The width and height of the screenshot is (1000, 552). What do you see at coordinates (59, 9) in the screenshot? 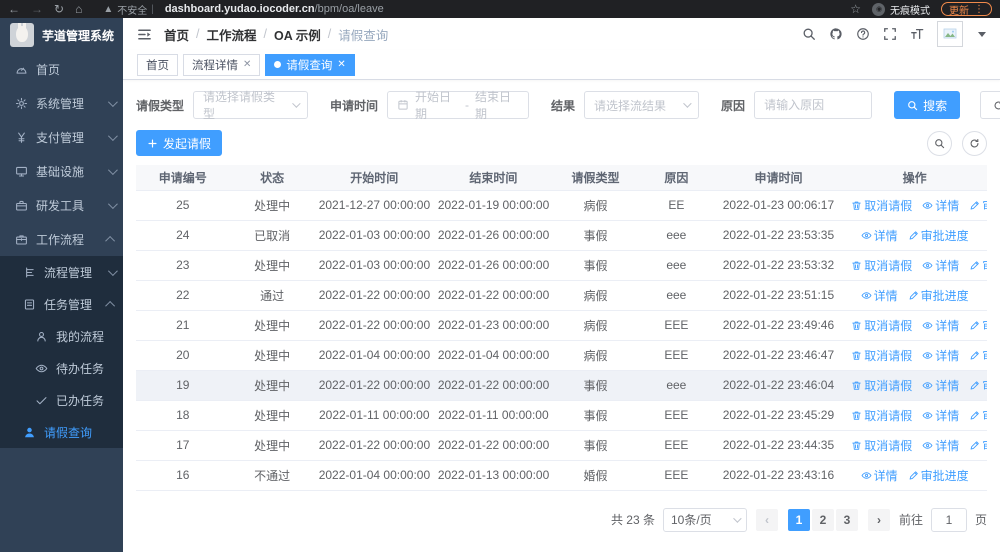
I see `browser-reload-icon: ↻` at bounding box center [59, 9].